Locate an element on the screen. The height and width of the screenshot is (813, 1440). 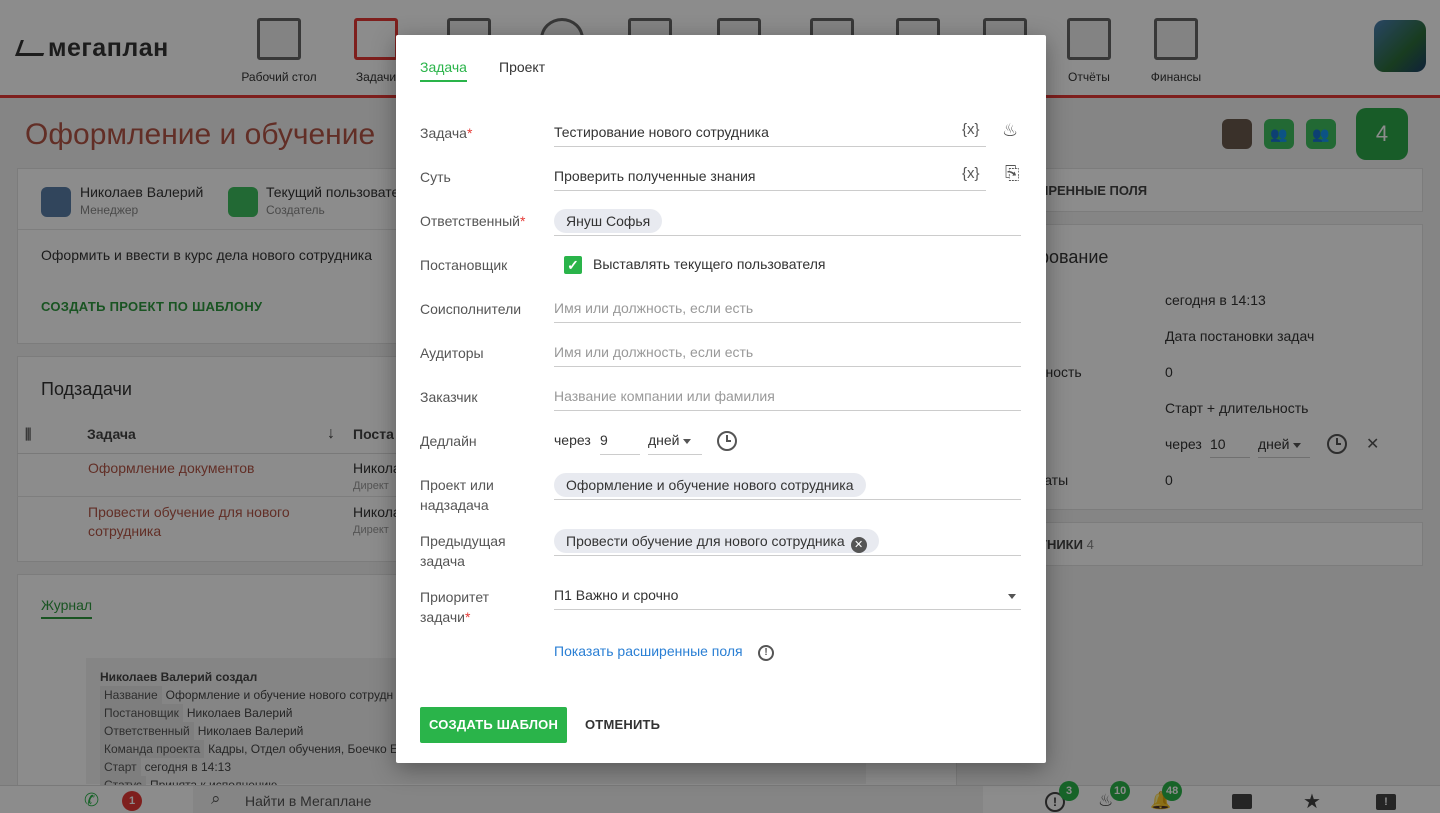
priority-select: П1 Важно и срочно is located at coordinates (787, 597).